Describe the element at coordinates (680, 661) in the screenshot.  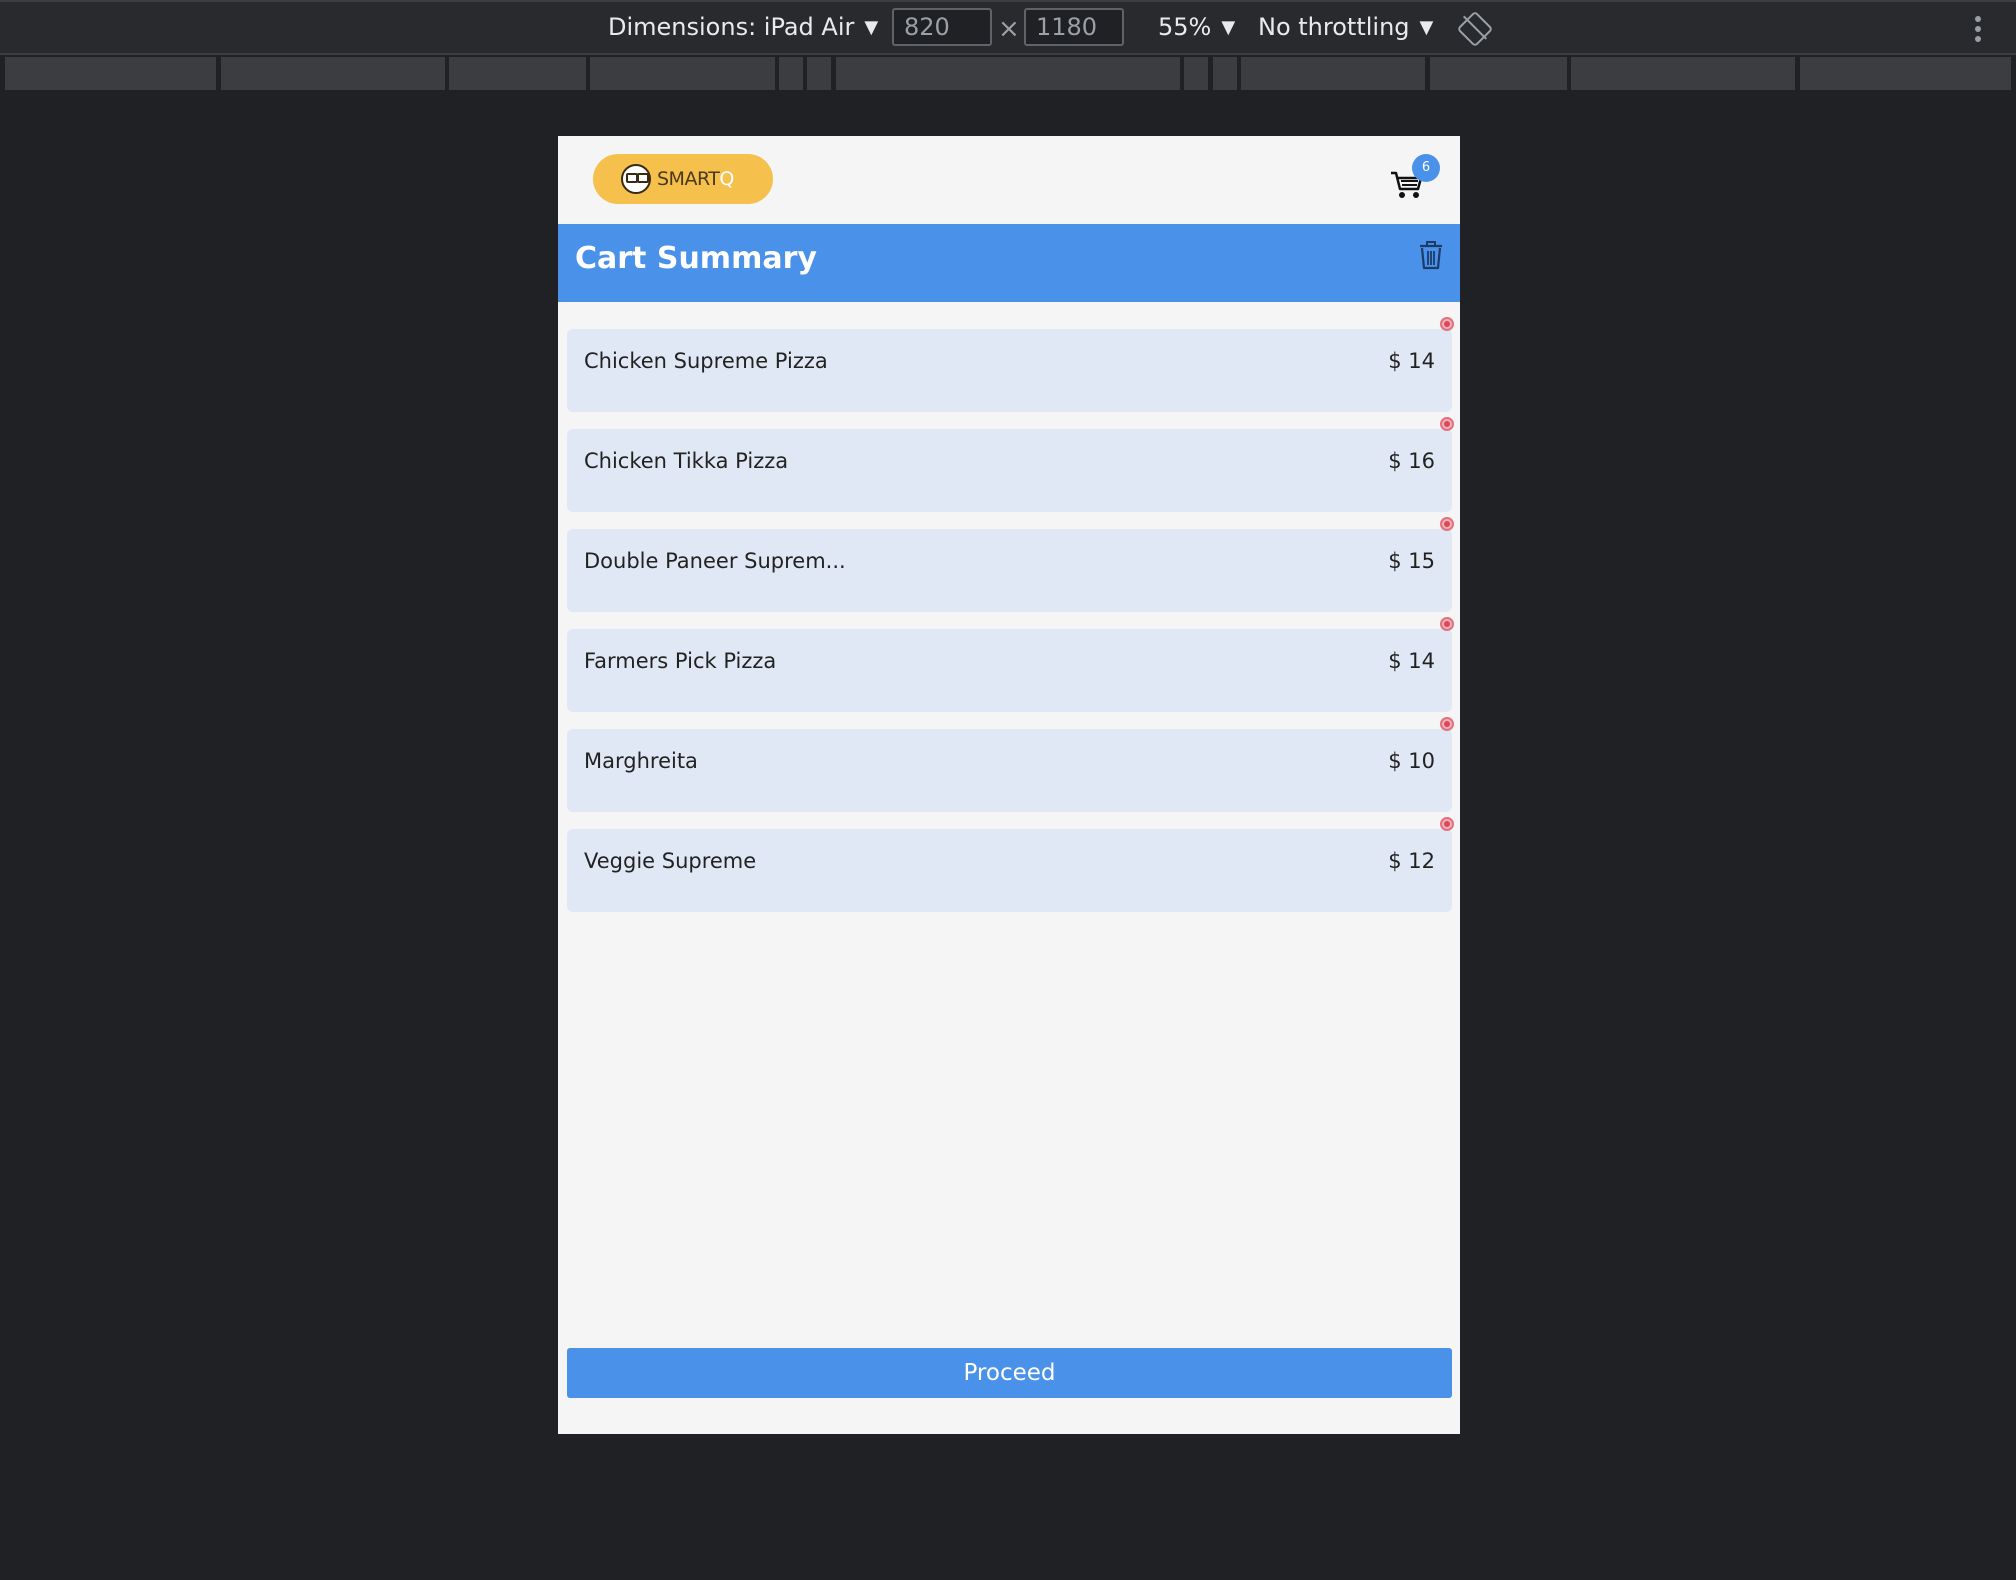
I see `cart-item-name: Farmers Pick Pizza` at that location.